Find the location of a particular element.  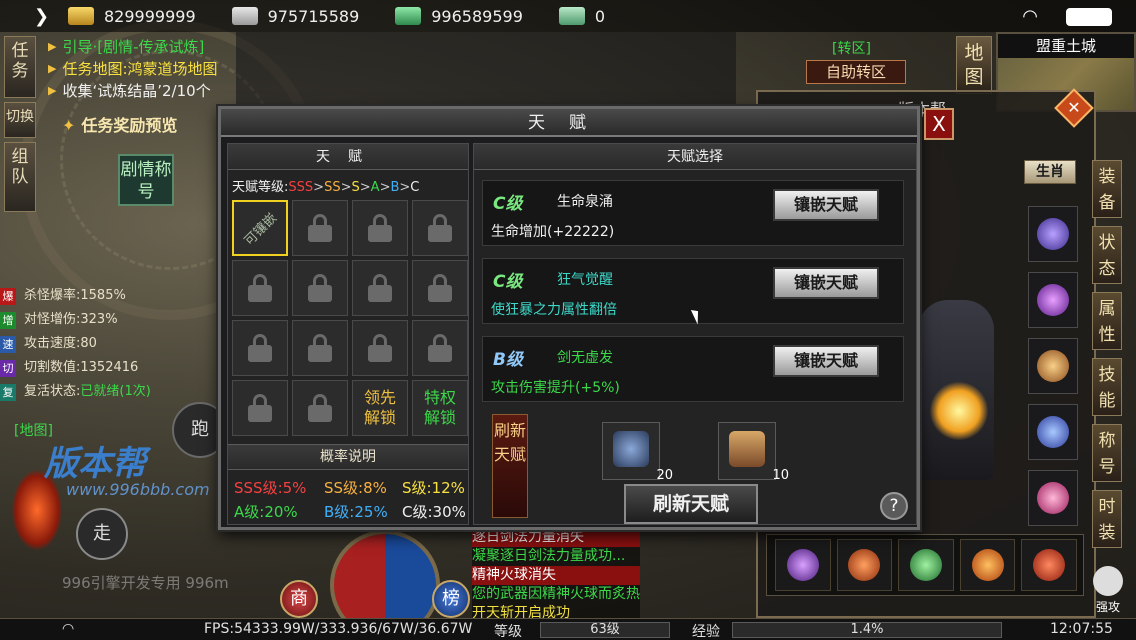

stat-tag: 爆 is located at coordinates (8, 296).